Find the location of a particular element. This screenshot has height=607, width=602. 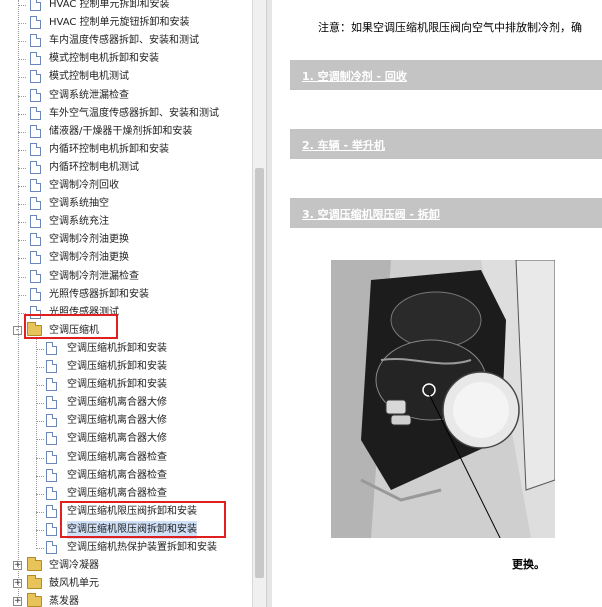

tree-item: 光照传感器拆卸和安装 is located at coordinates (126, 295).